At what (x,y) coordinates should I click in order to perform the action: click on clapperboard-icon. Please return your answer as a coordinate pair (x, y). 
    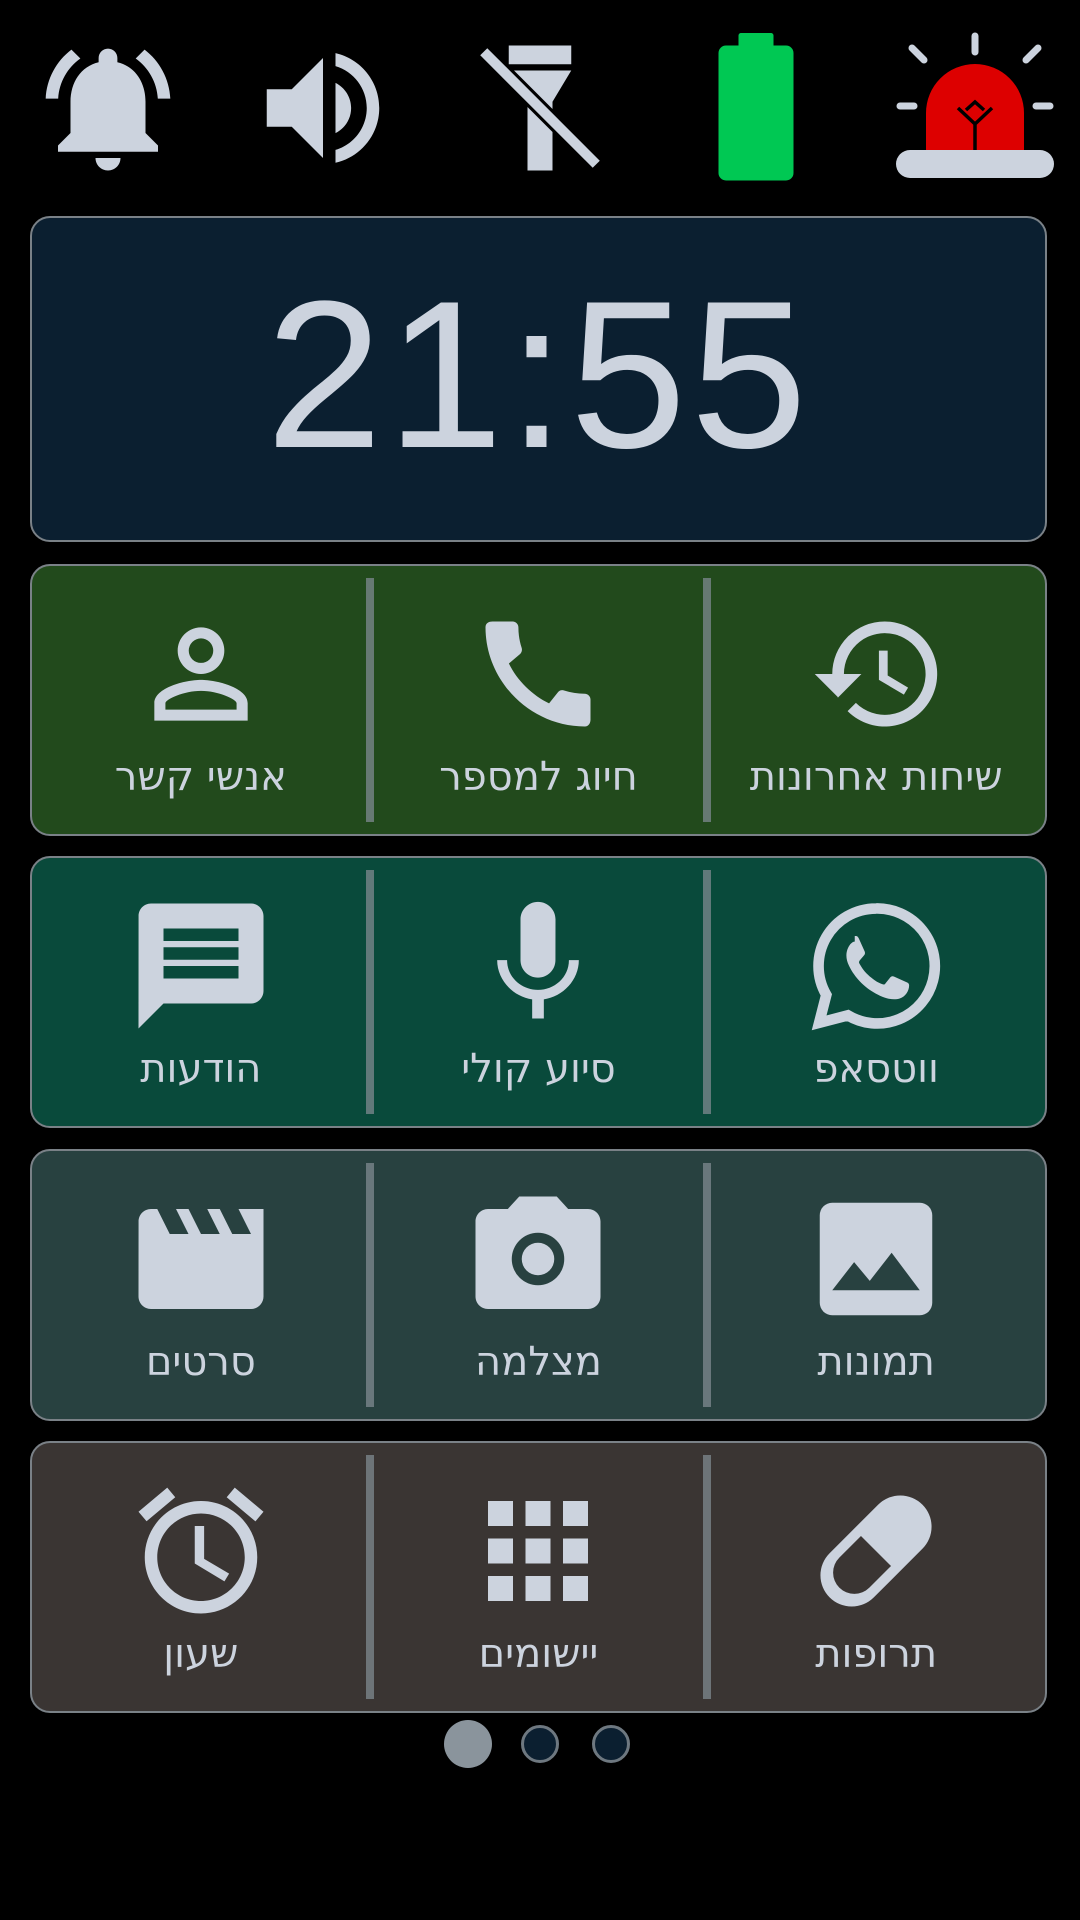
    Looking at the image, I should click on (201, 1259).